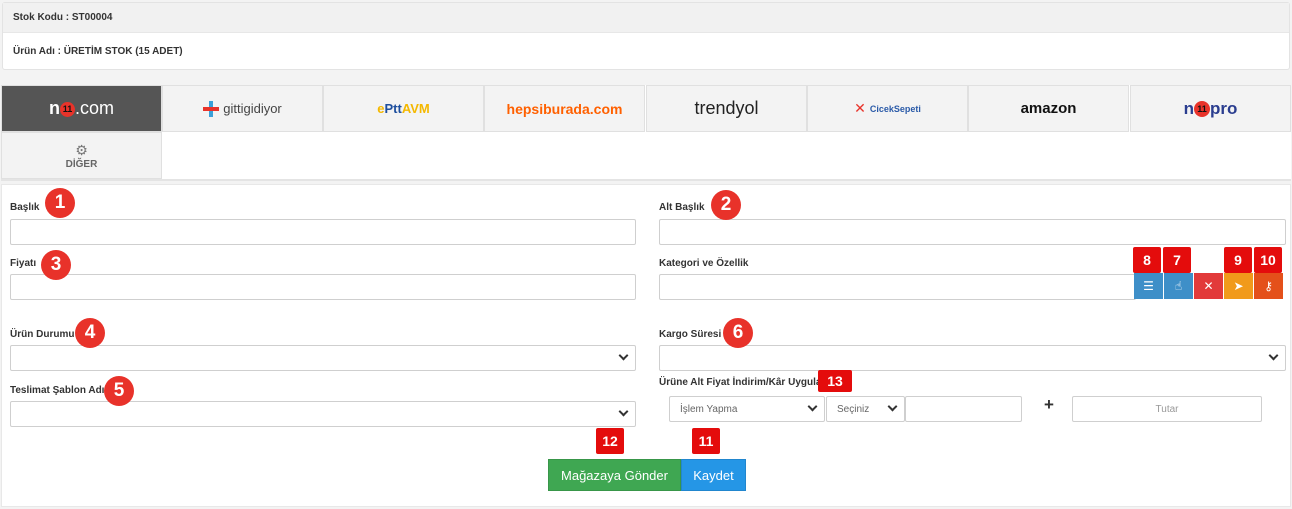 This screenshot has width=1292, height=509. I want to click on tab-ciceksepeti: ✕ CicekSepeti, so click(887, 108).